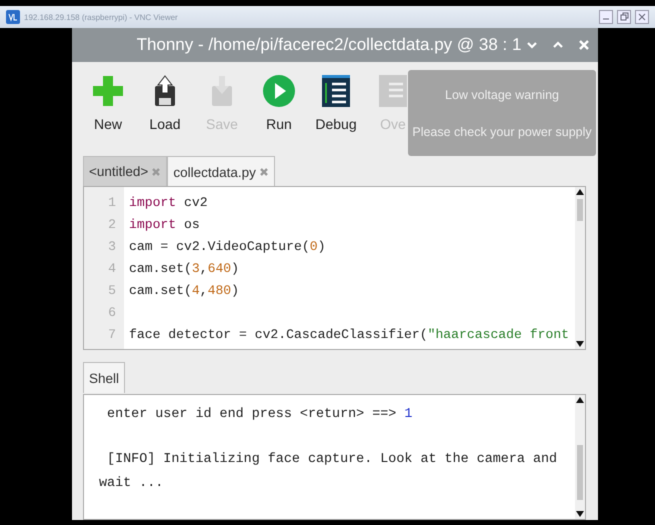  What do you see at coordinates (108, 112) in the screenshot?
I see `new-button: New` at bounding box center [108, 112].